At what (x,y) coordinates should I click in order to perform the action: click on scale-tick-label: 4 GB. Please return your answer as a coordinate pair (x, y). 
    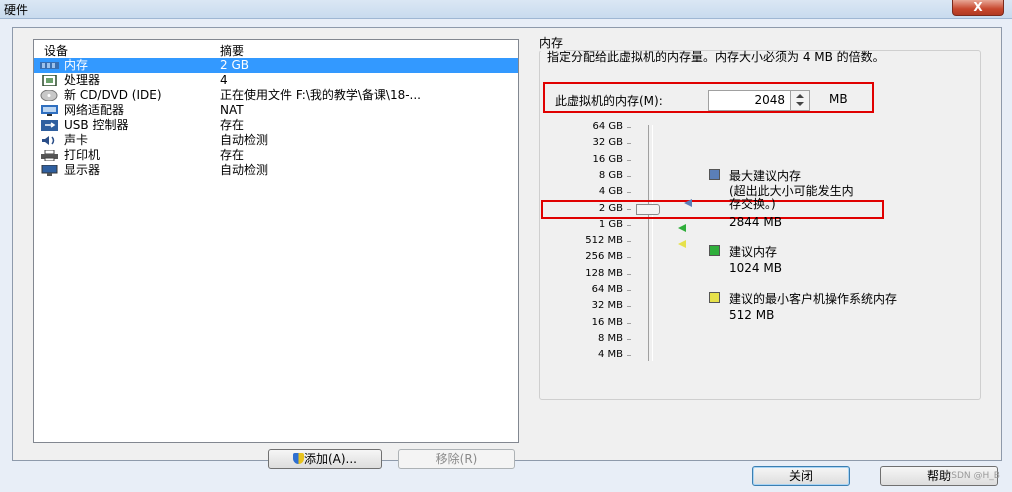
    Looking at the image, I should click on (610, 191).